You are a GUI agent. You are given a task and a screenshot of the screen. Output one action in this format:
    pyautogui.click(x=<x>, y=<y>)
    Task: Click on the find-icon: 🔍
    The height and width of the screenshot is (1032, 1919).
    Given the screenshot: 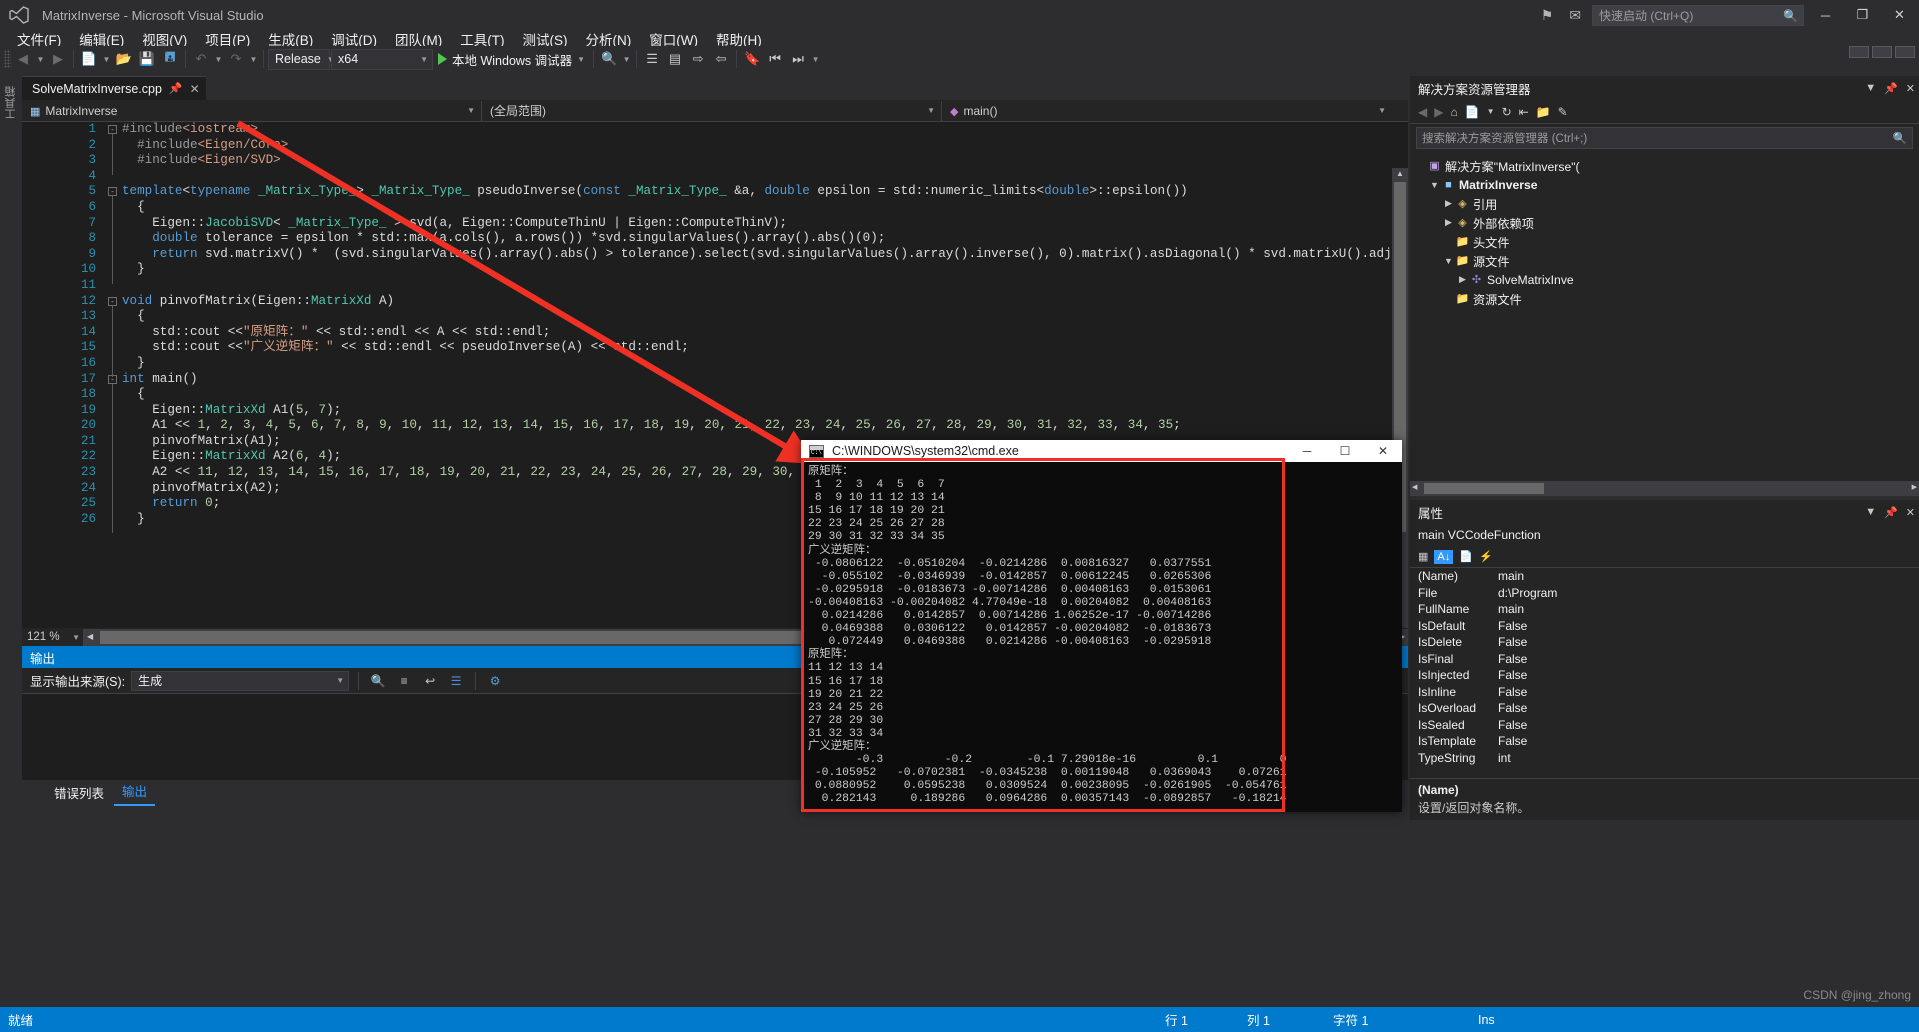 What is the action you would take?
    pyautogui.click(x=378, y=681)
    